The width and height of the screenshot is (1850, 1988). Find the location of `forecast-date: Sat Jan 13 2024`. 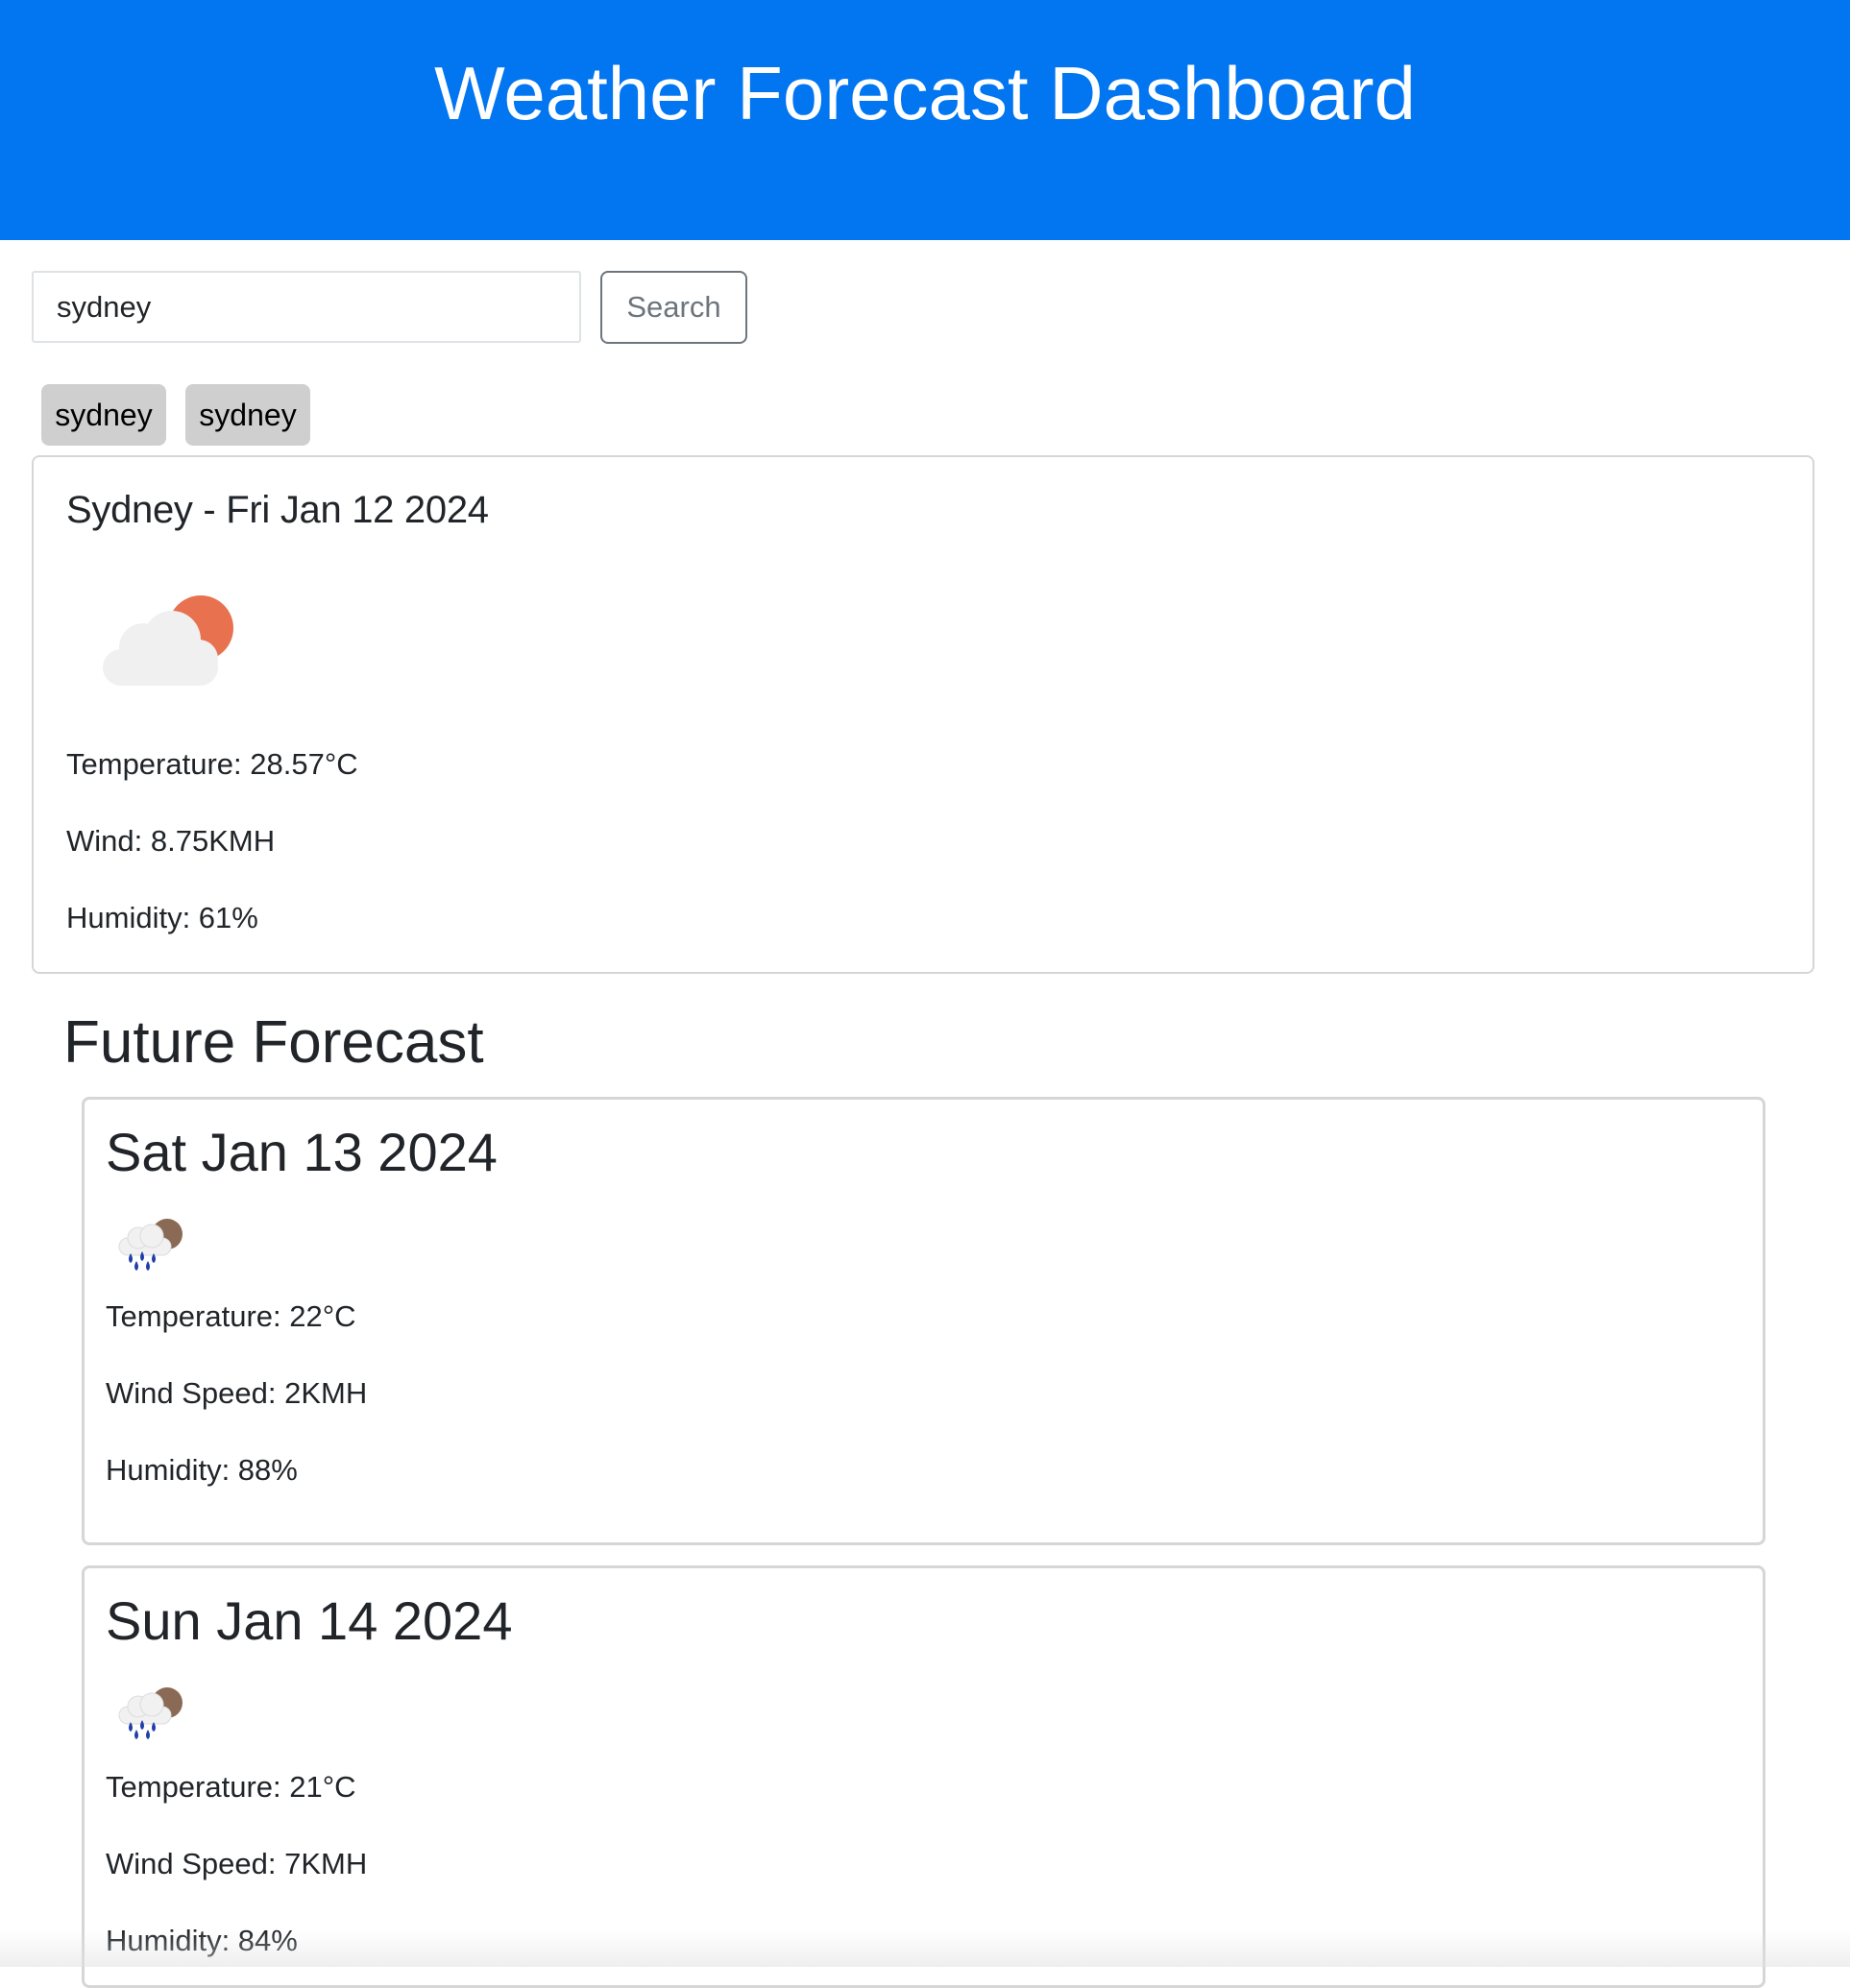

forecast-date: Sat Jan 13 2024 is located at coordinates (302, 1152).